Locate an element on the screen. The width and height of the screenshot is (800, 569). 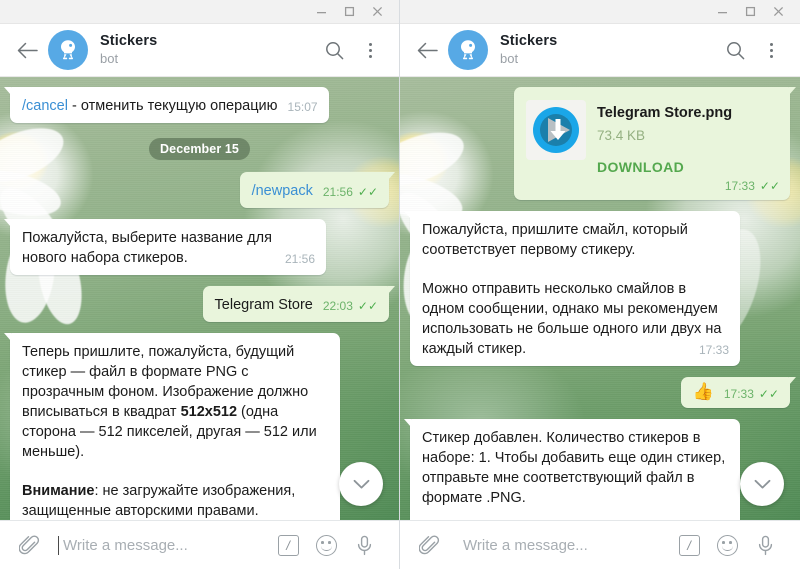
file-info: Telegram Store.png 73.4 KB DOWNLOAD is located at coordinates (664, 138).